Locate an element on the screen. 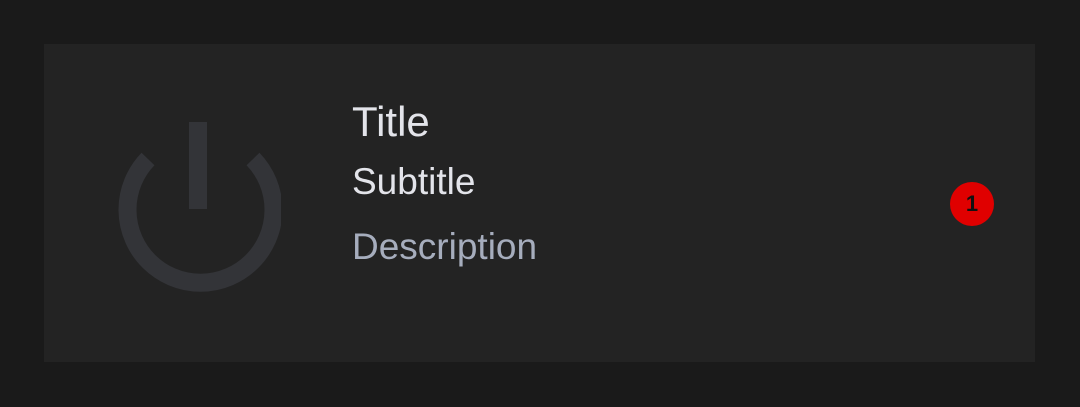  card-subtitle: Subtitle is located at coordinates (414, 181).